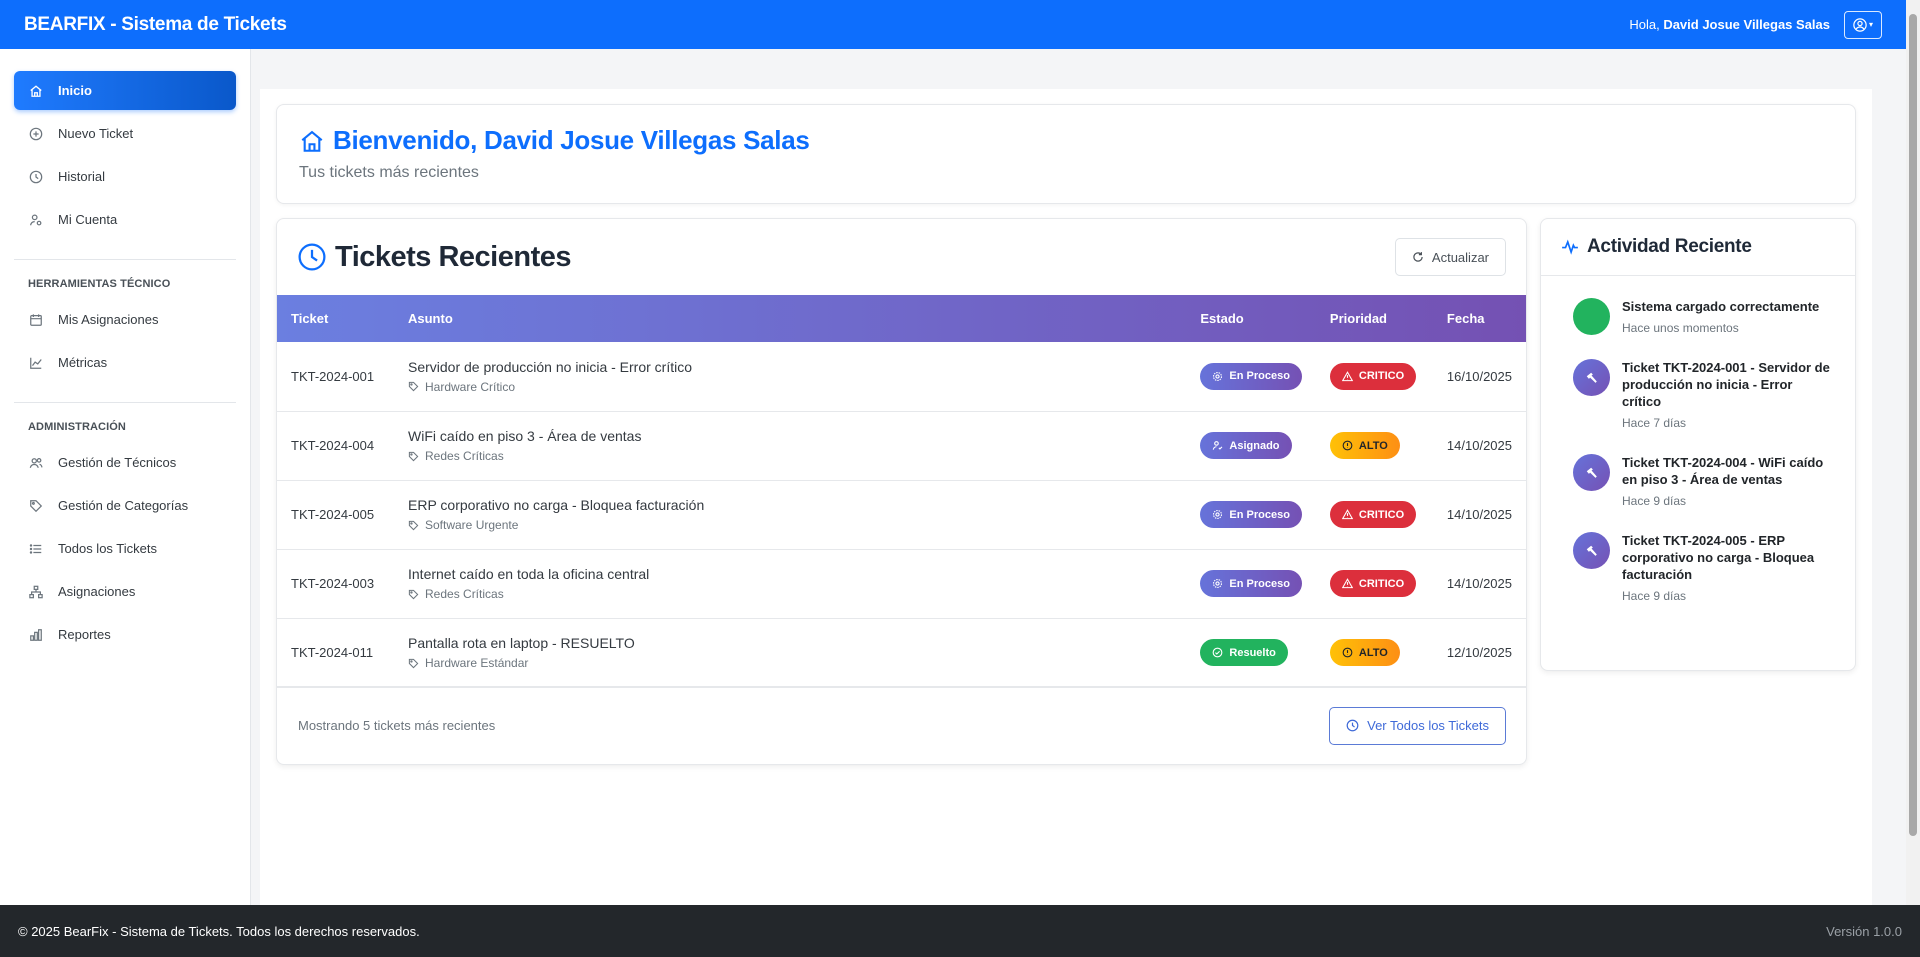  What do you see at coordinates (389, 172) in the screenshot?
I see `welcome-subtitle: Tus tickets más recientes` at bounding box center [389, 172].